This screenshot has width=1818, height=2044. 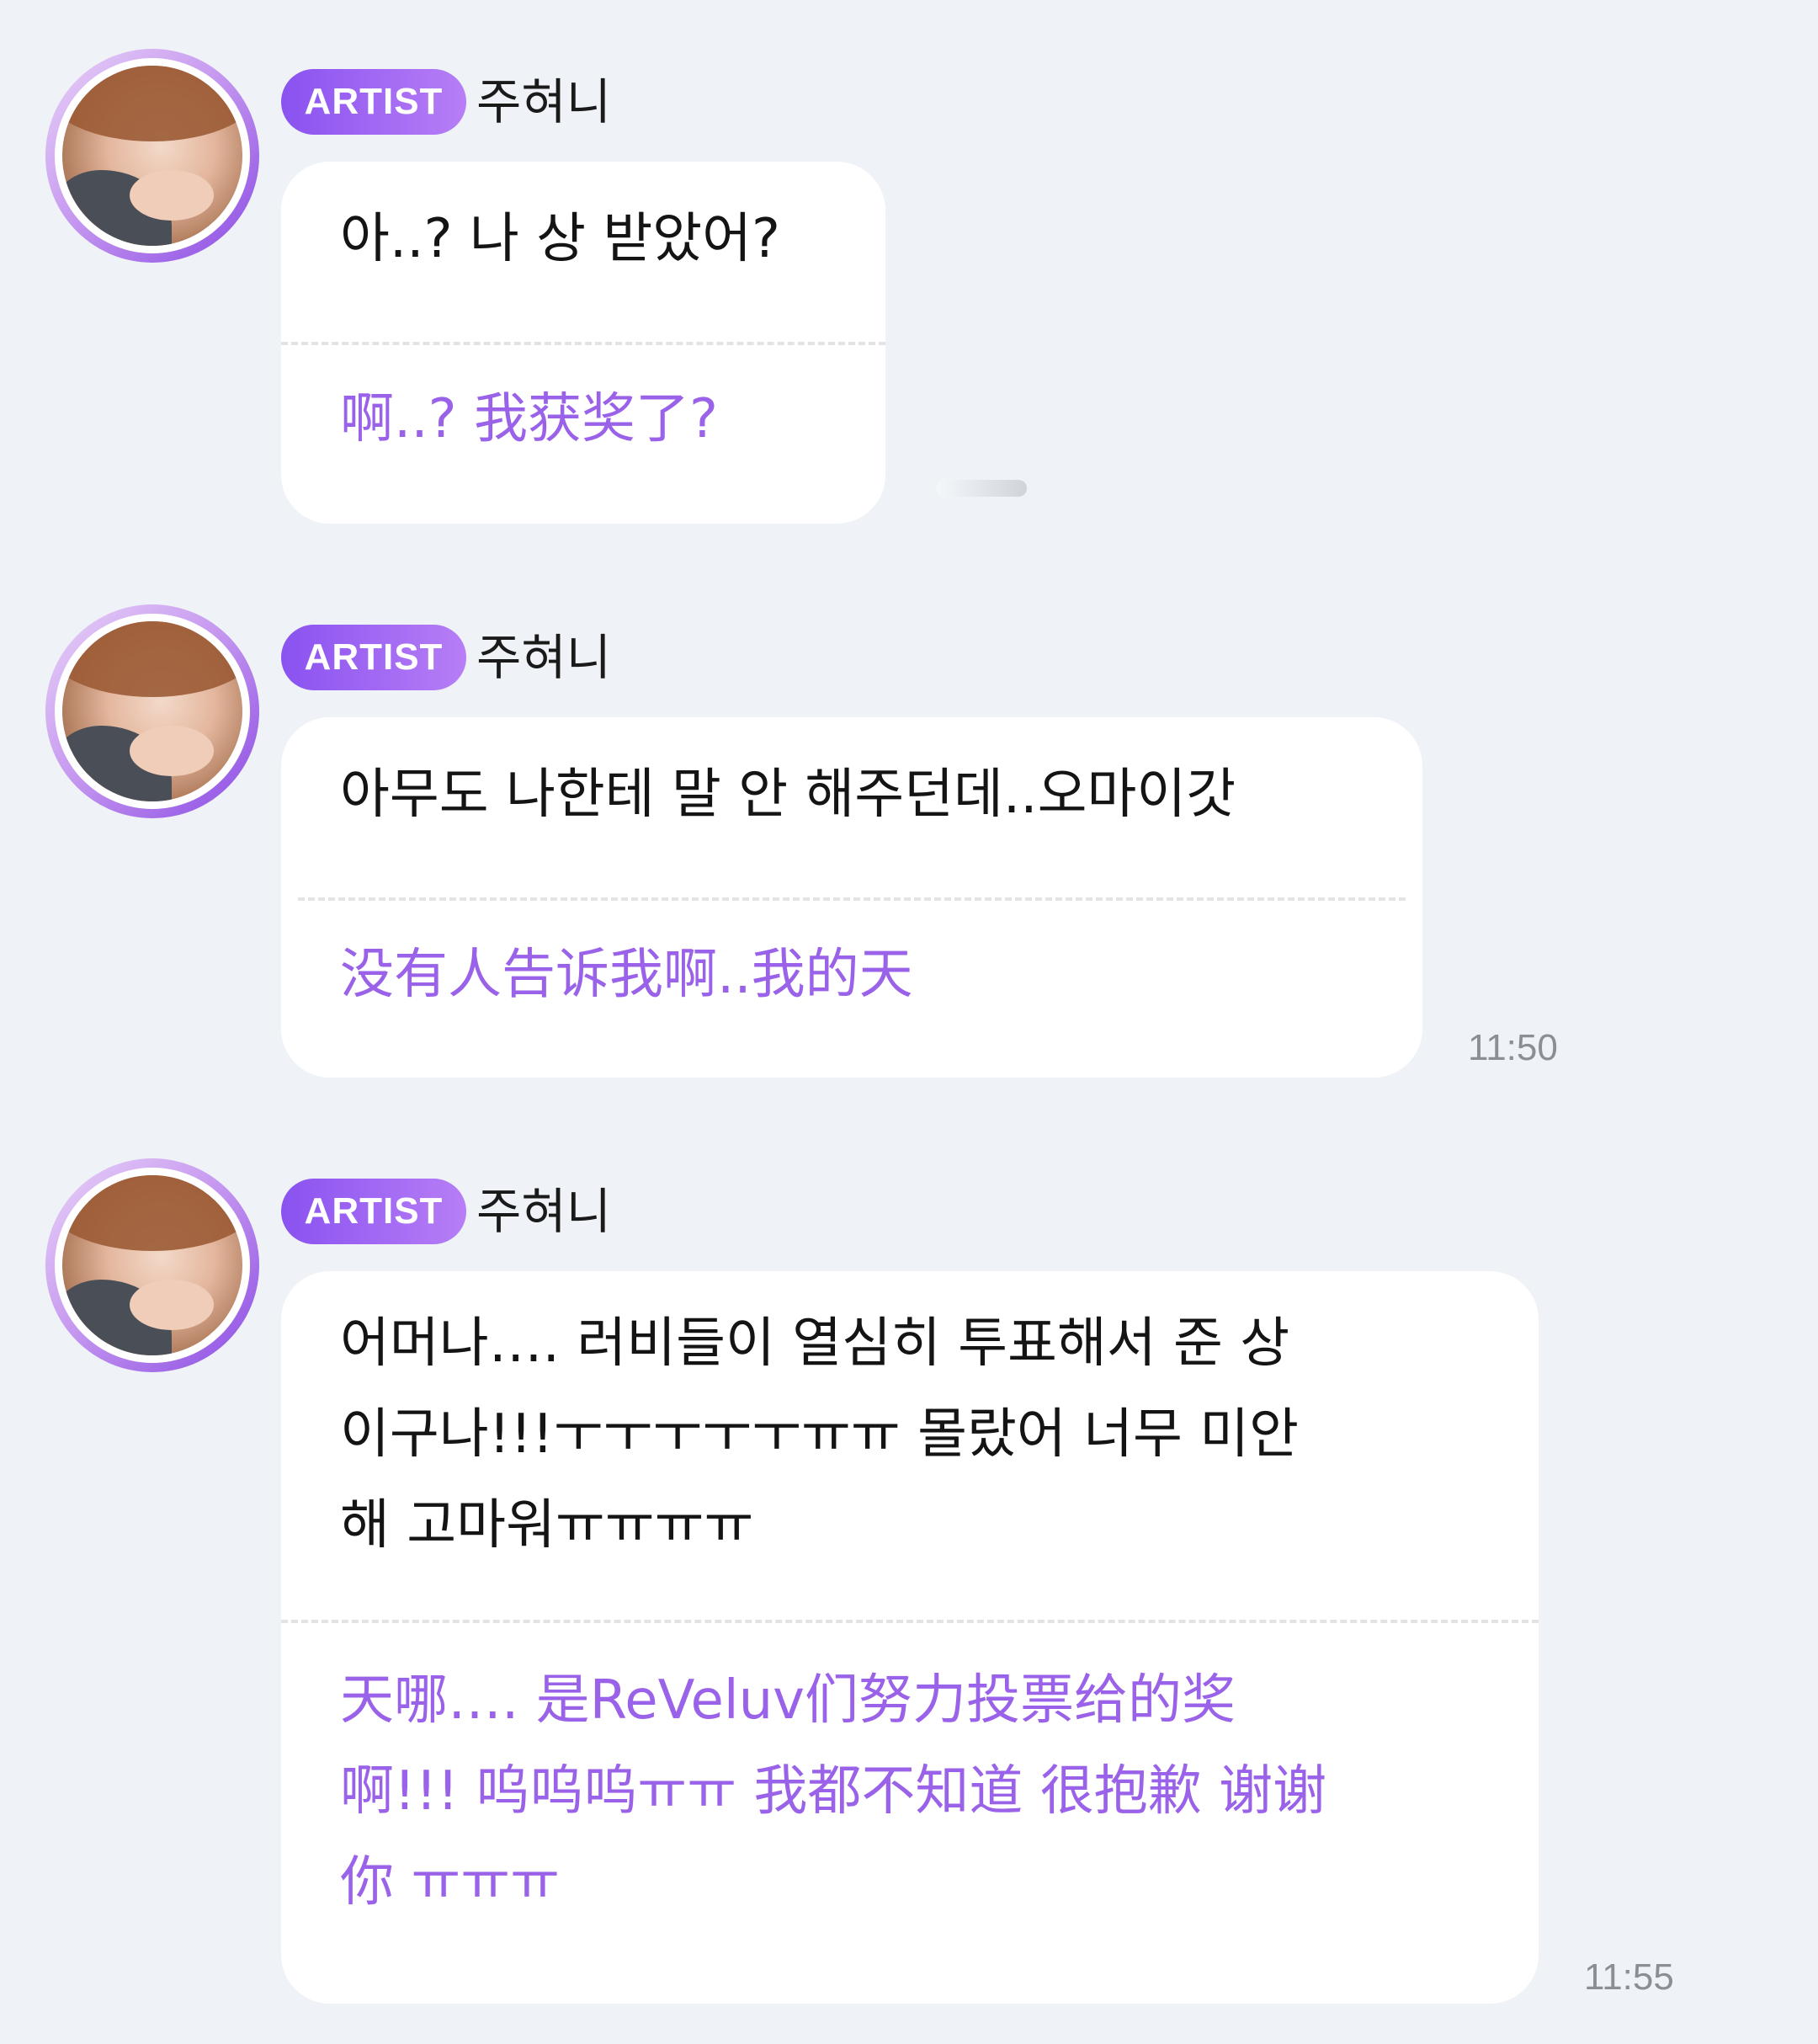 What do you see at coordinates (1513, 1048) in the screenshot?
I see `message-timestamp: 11:50` at bounding box center [1513, 1048].